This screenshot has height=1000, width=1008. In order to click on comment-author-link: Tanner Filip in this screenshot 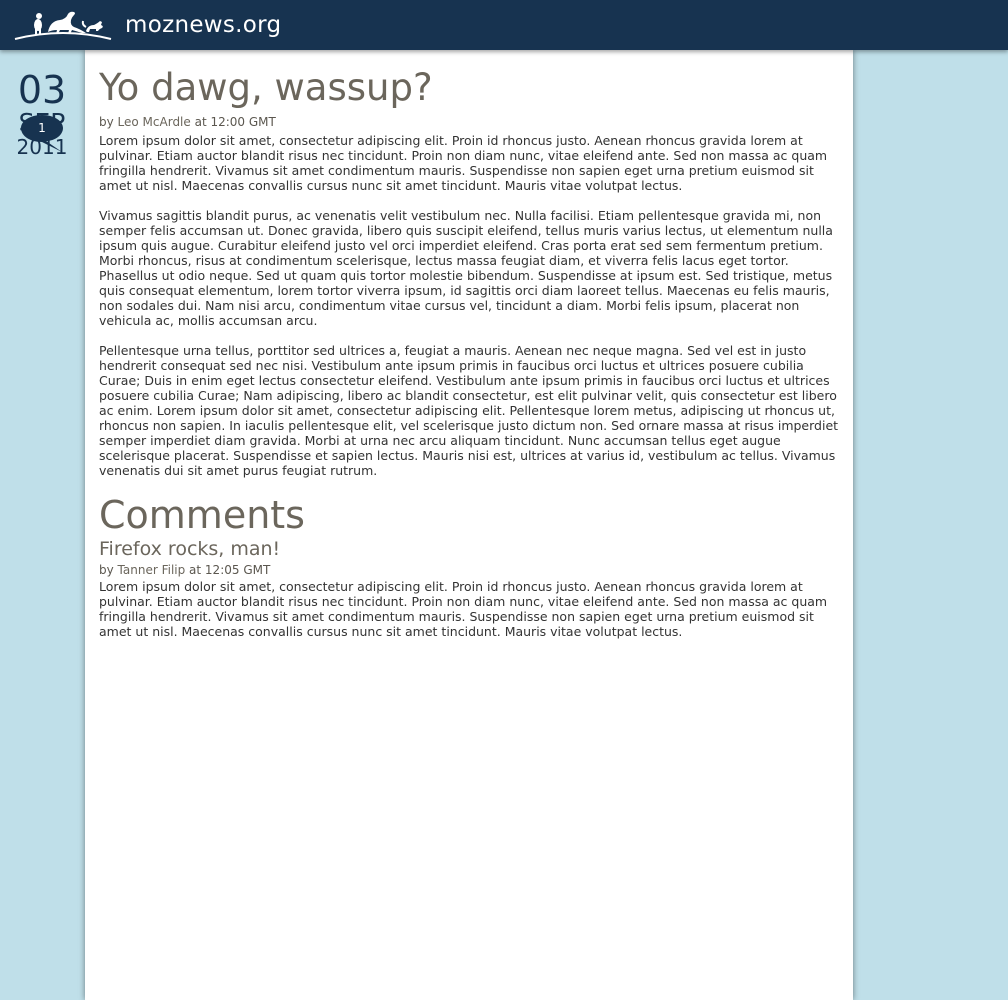, I will do `click(152, 570)`.